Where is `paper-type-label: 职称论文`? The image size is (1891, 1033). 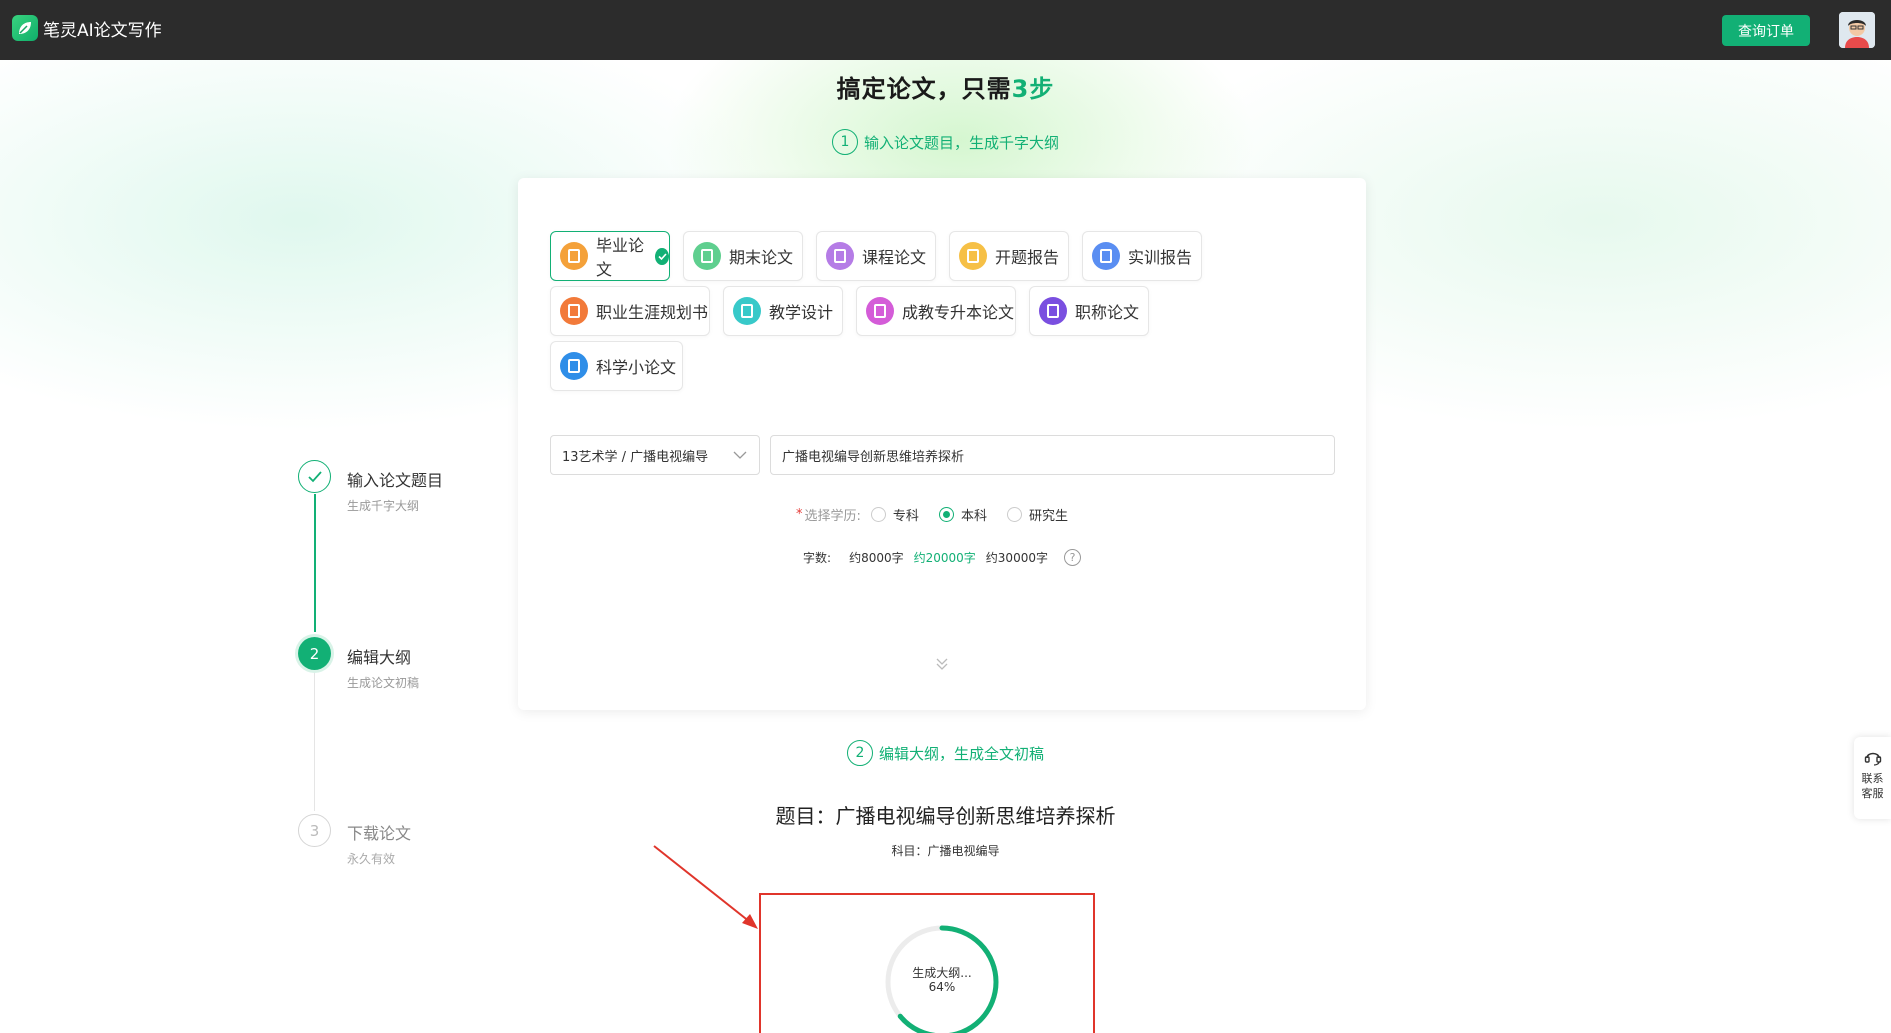
paper-type-label: 职称论文 is located at coordinates (1107, 312).